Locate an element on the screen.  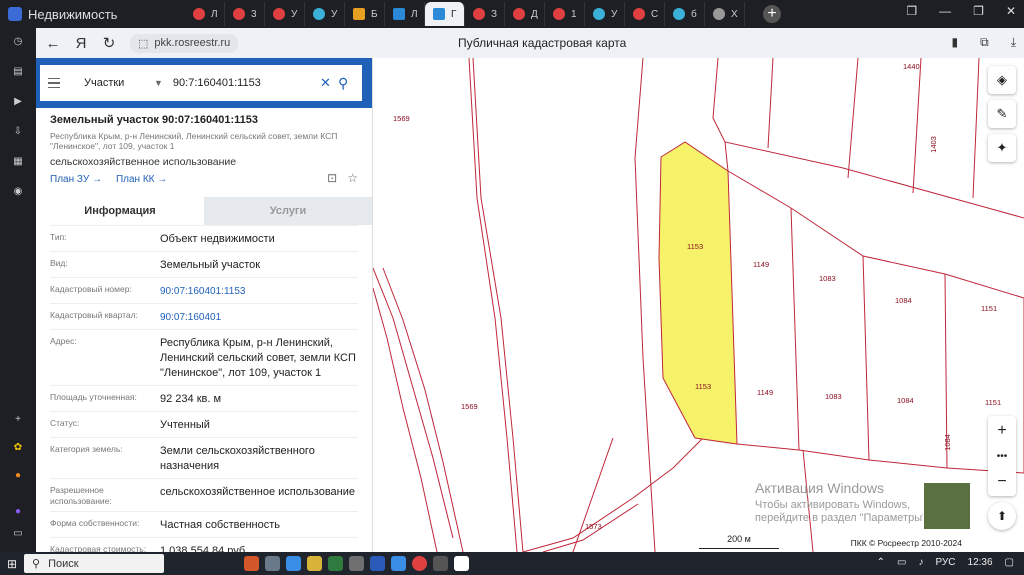
video-icon: ▶ is located at coordinates (18, 104).